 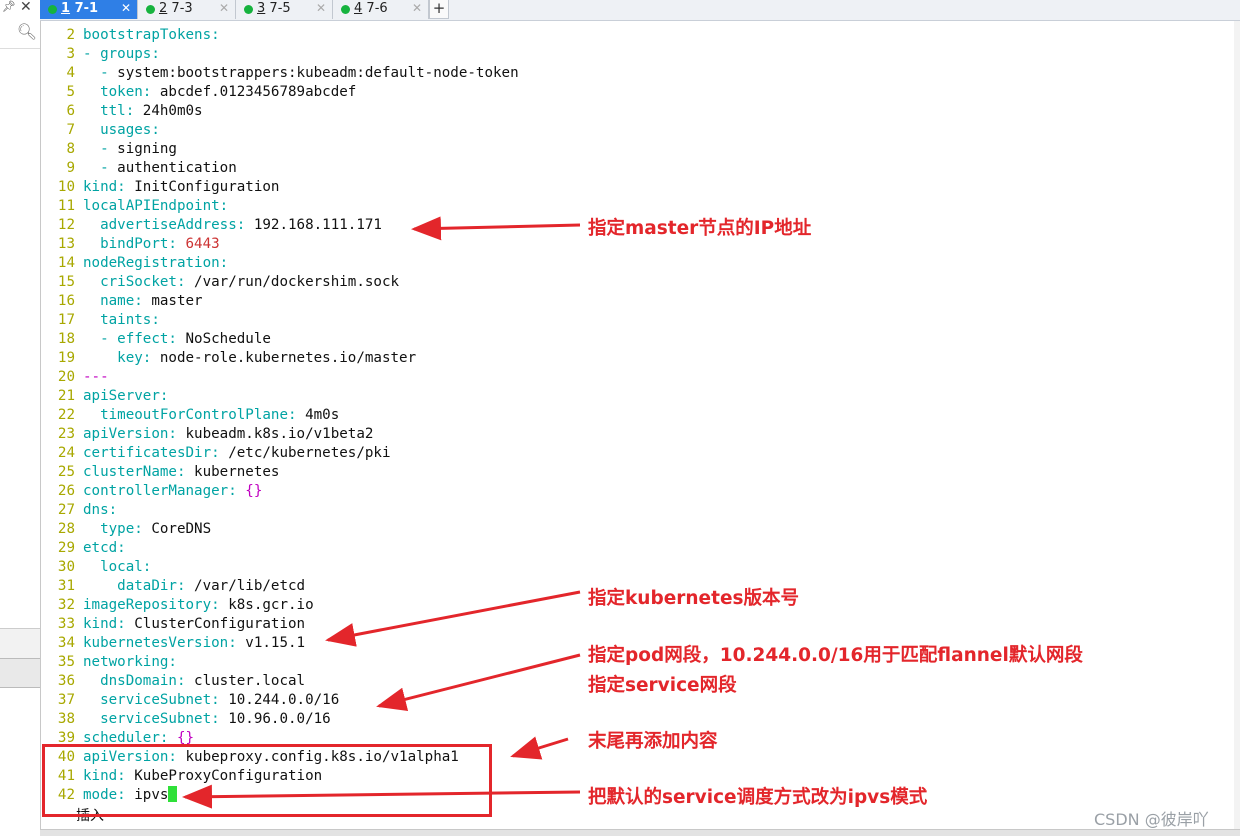 I want to click on annotation-ipvs-mode: 把默认的service调度方式改为ipvs模式, so click(x=758, y=797).